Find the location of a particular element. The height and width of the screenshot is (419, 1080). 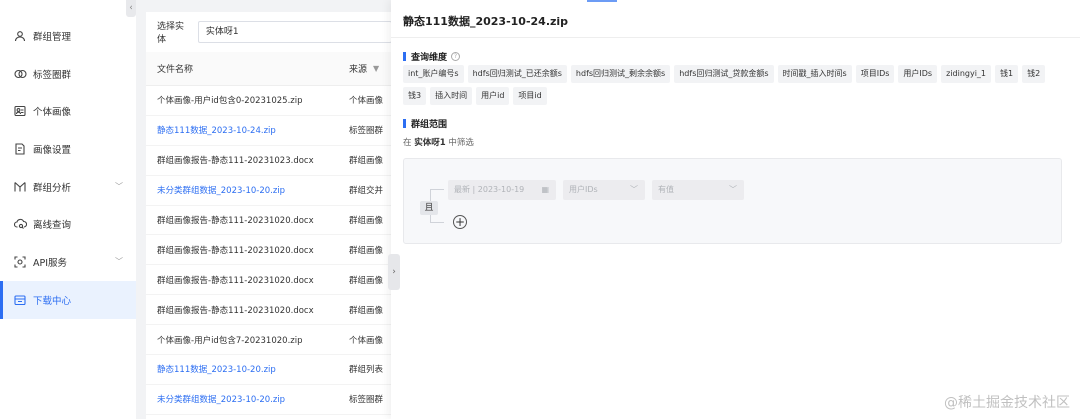

sidebar-item-offline-query: 离线查询 is located at coordinates (68, 224).